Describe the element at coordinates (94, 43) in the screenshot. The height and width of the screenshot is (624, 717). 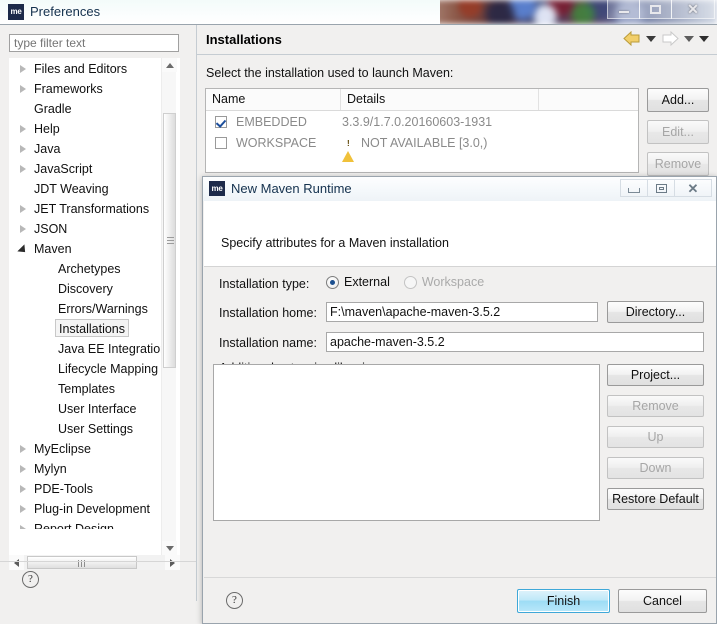
I see `filter-input` at that location.